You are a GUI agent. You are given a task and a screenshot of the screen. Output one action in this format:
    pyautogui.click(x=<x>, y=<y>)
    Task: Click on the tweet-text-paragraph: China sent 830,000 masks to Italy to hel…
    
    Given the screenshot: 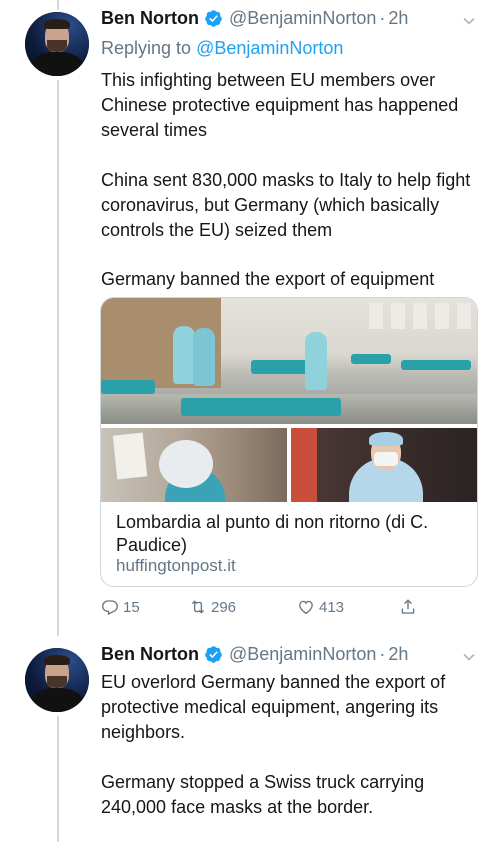 What is the action you would take?
    pyautogui.click(x=286, y=205)
    